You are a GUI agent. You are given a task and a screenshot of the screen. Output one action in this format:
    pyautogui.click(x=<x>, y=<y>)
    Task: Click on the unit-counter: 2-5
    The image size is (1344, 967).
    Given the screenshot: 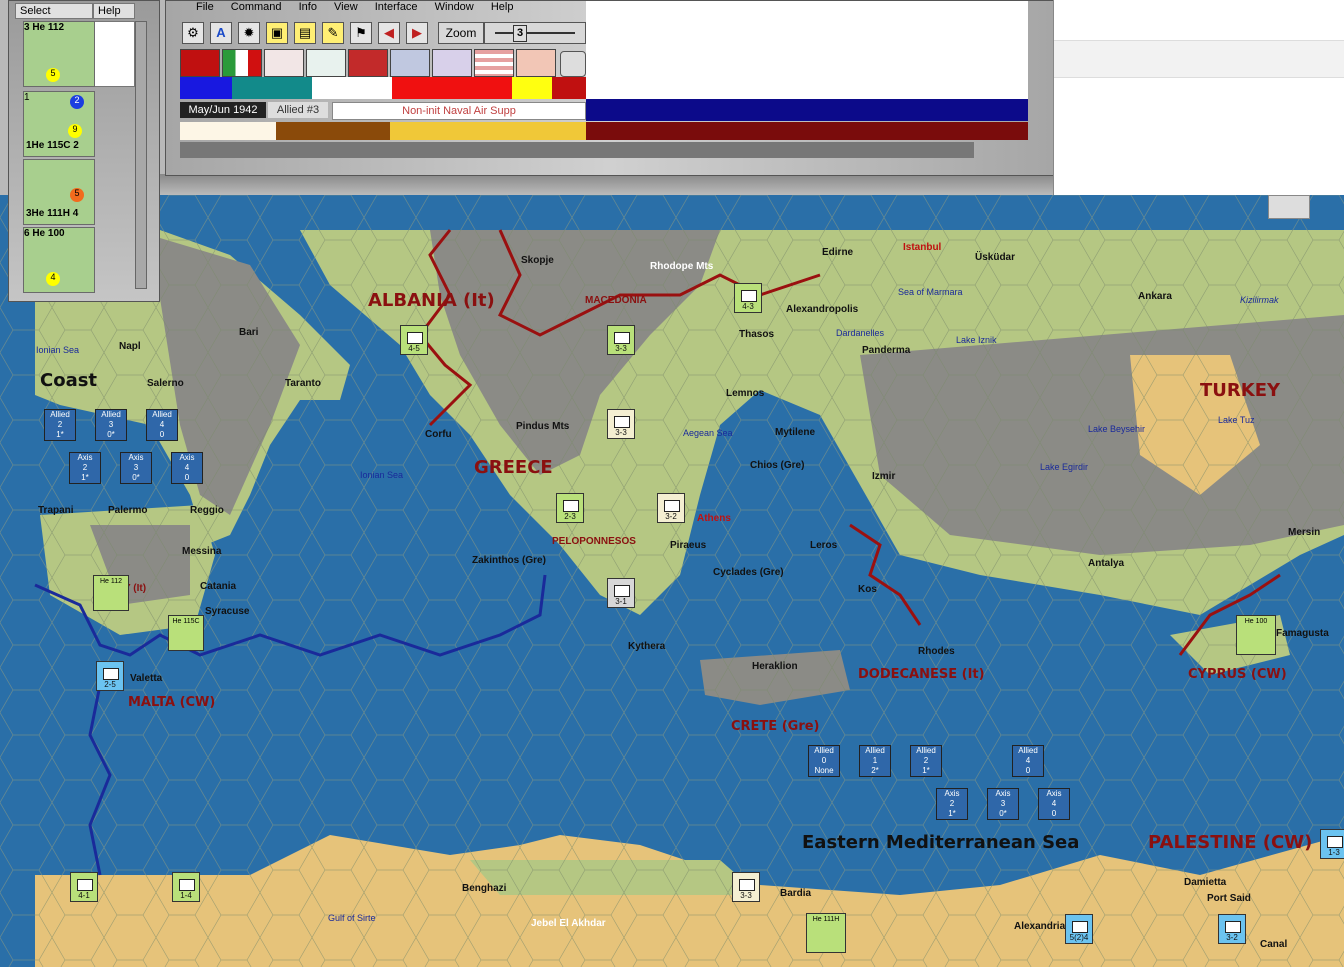 What is the action you would take?
    pyautogui.click(x=110, y=676)
    